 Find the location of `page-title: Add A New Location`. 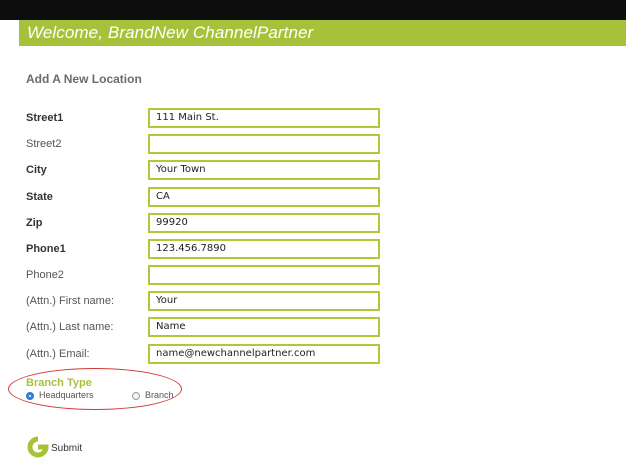

page-title: Add A New Location is located at coordinates (84, 79).